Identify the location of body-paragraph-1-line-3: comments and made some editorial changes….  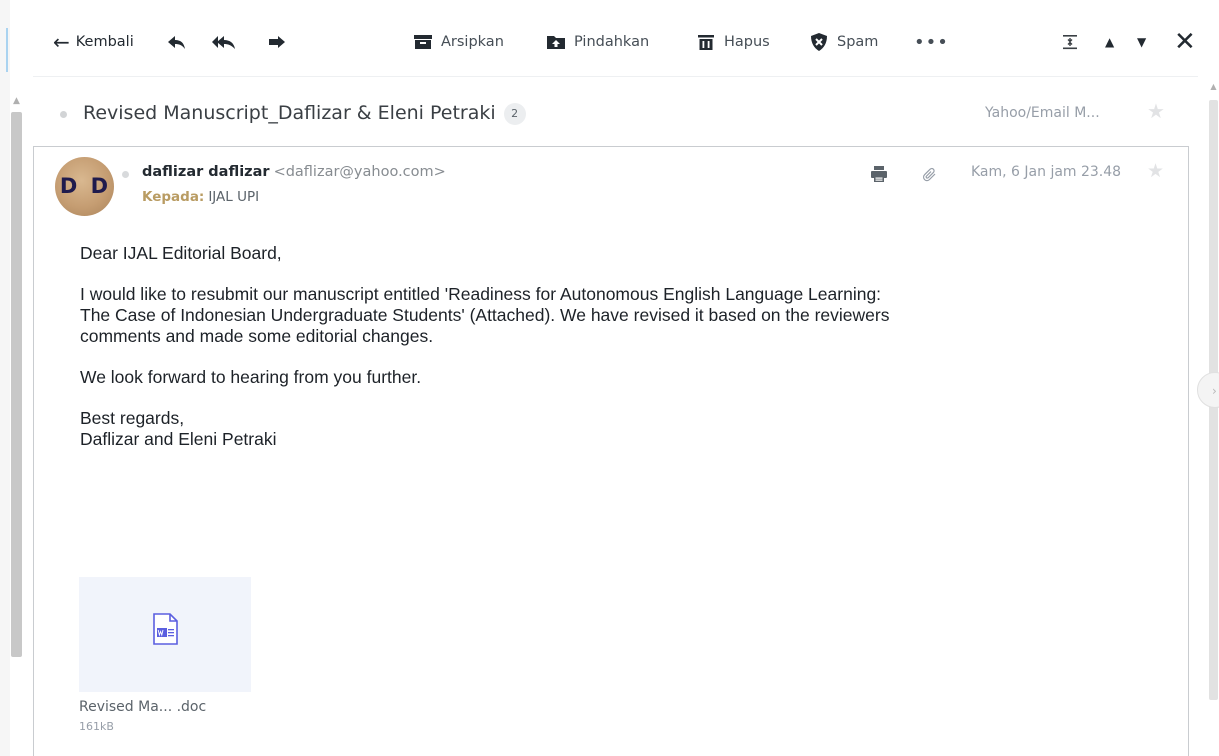
(257, 336).